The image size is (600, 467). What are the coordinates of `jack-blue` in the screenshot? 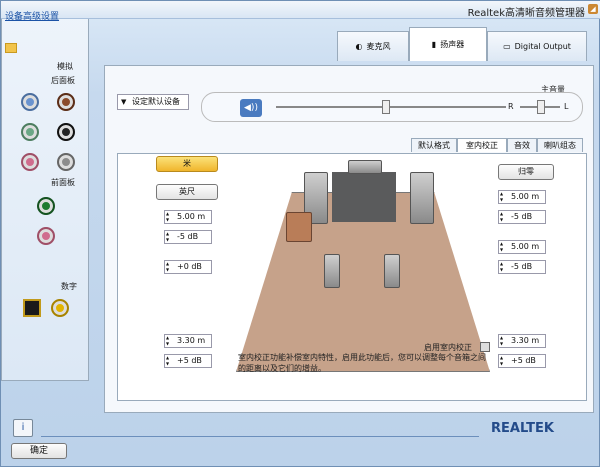 It's located at (30, 102).